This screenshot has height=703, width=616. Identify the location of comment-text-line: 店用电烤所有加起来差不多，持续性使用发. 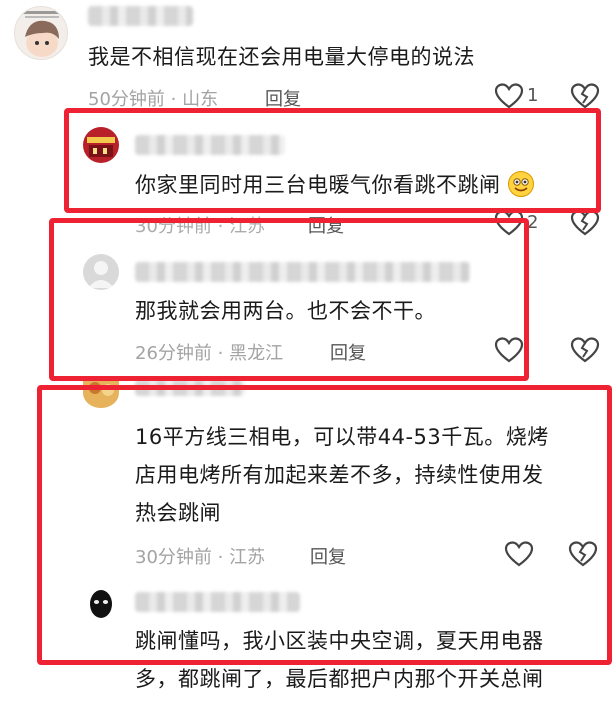
(339, 475).